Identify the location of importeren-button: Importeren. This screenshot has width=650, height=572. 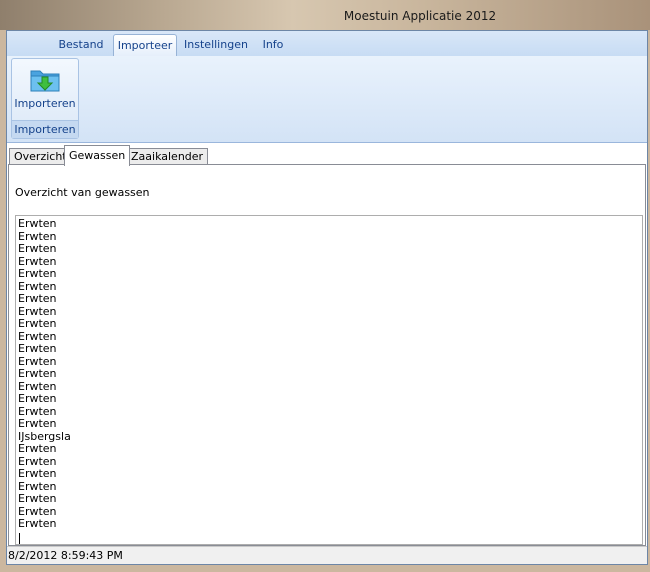
(45, 88).